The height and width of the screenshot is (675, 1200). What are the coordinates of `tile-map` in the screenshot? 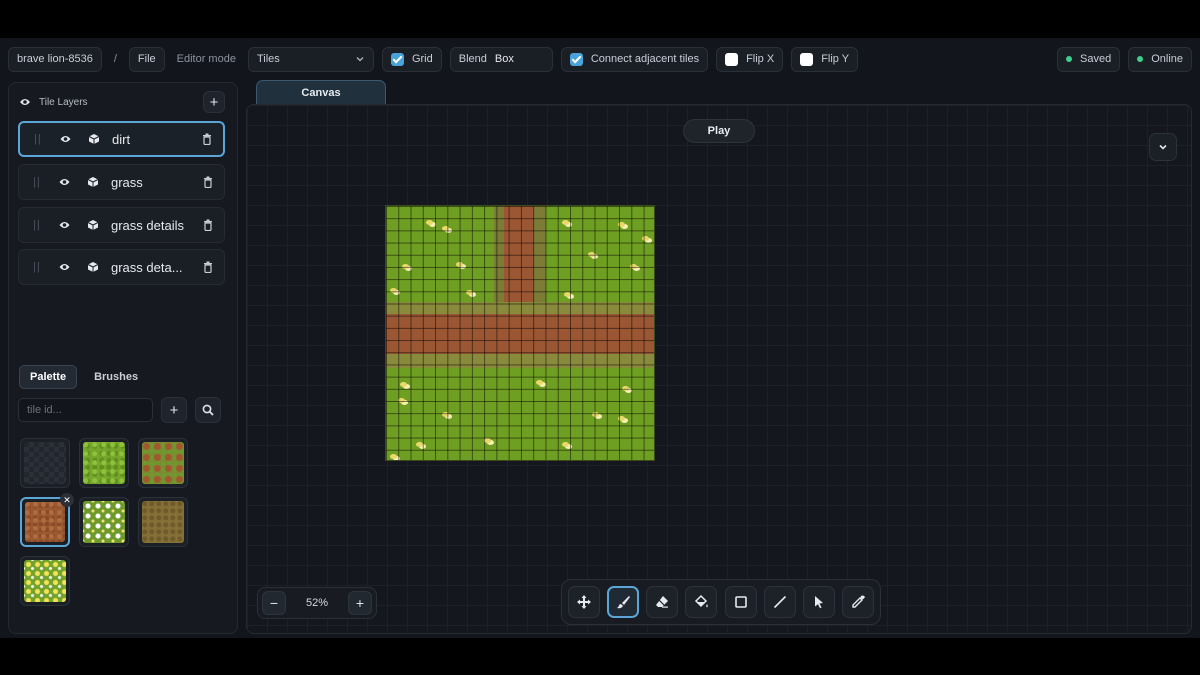 It's located at (520, 333).